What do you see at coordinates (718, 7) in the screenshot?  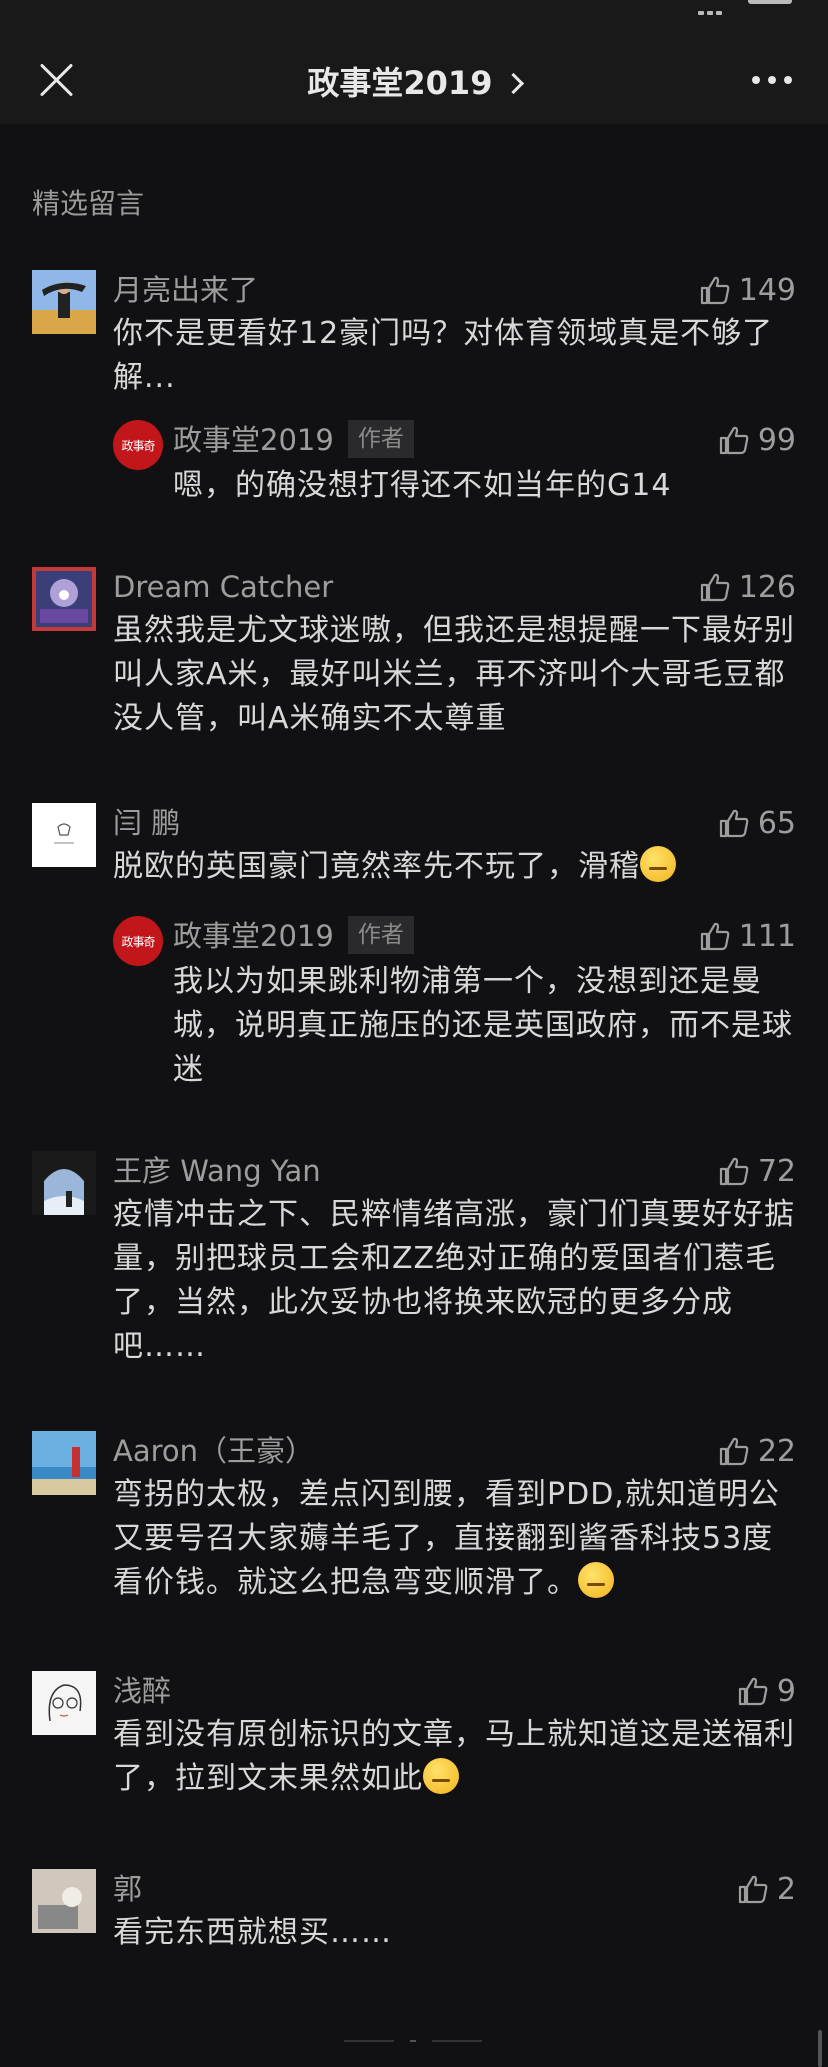 I see `signal-icon` at bounding box center [718, 7].